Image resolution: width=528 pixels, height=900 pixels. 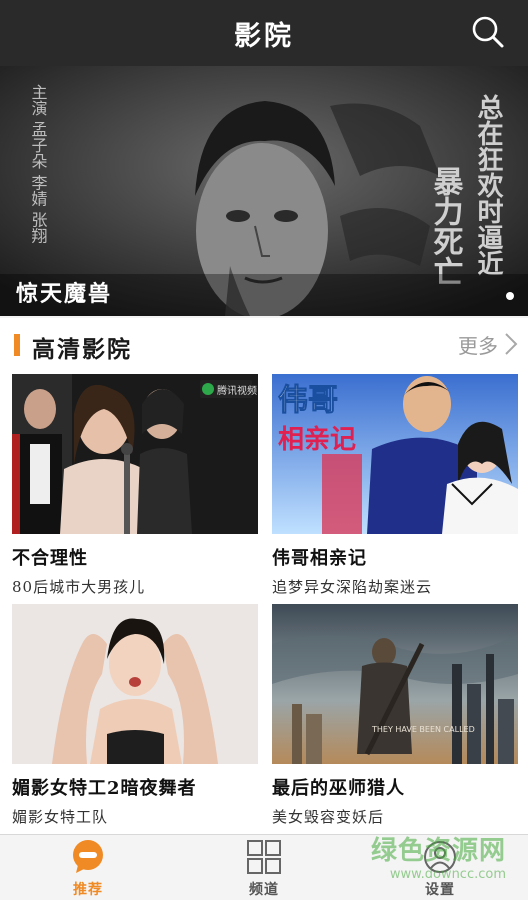 What do you see at coordinates (395, 684) in the screenshot?
I see `movie-thumbnail: THEY HAVE BEEN CALLED` at bounding box center [395, 684].